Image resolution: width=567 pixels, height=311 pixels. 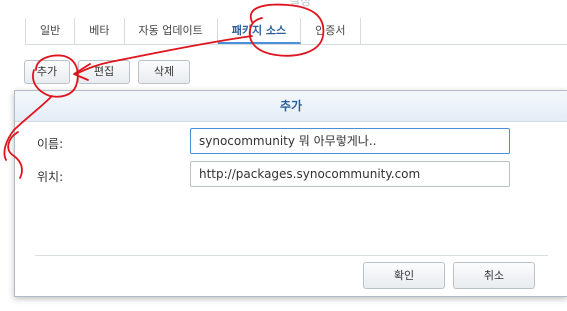 I want to click on location-input: http://packages.synocommunity.com, so click(x=350, y=174).